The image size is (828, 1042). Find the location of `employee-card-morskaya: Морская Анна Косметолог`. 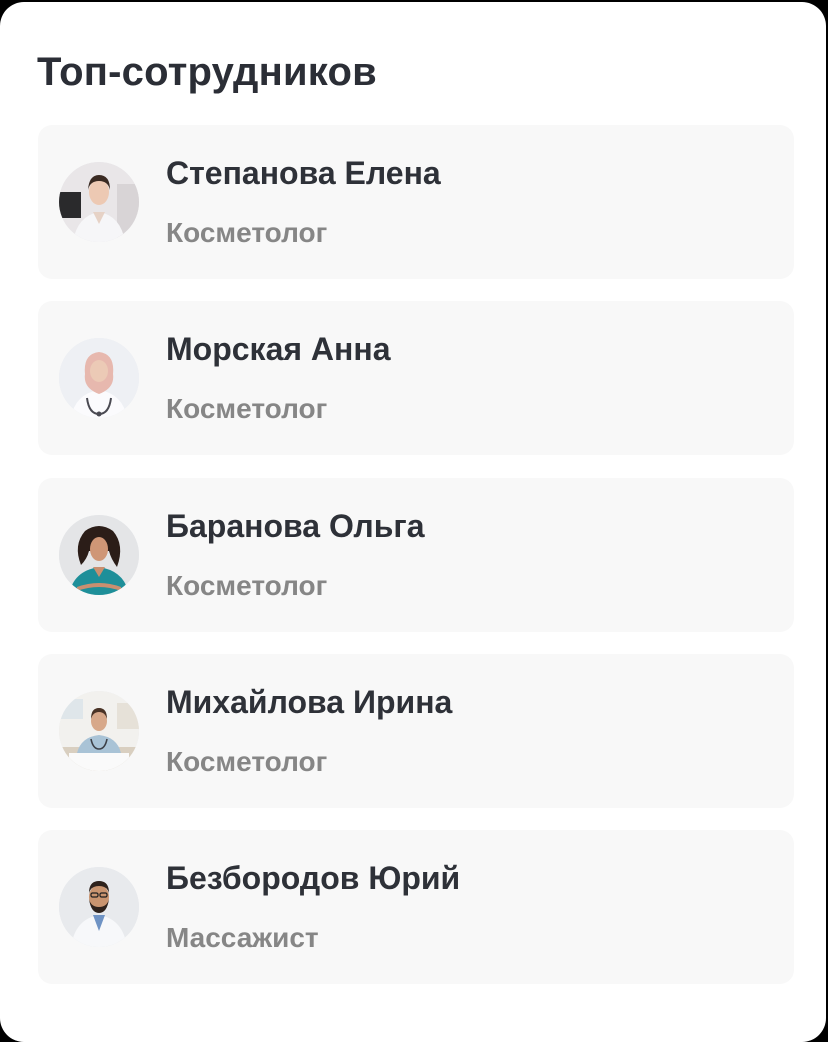

employee-card-morskaya: Морская Анна Косметолог is located at coordinates (416, 378).